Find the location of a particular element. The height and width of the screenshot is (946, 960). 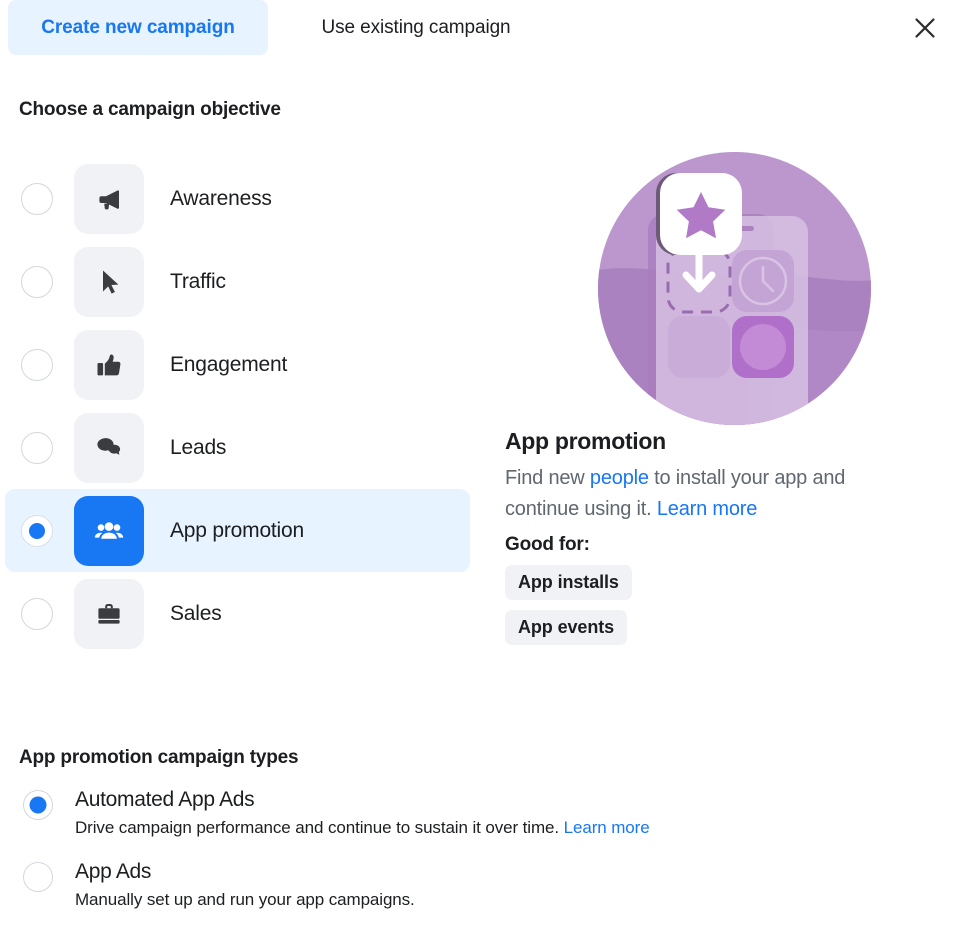

radio-sales is located at coordinates (37, 613).